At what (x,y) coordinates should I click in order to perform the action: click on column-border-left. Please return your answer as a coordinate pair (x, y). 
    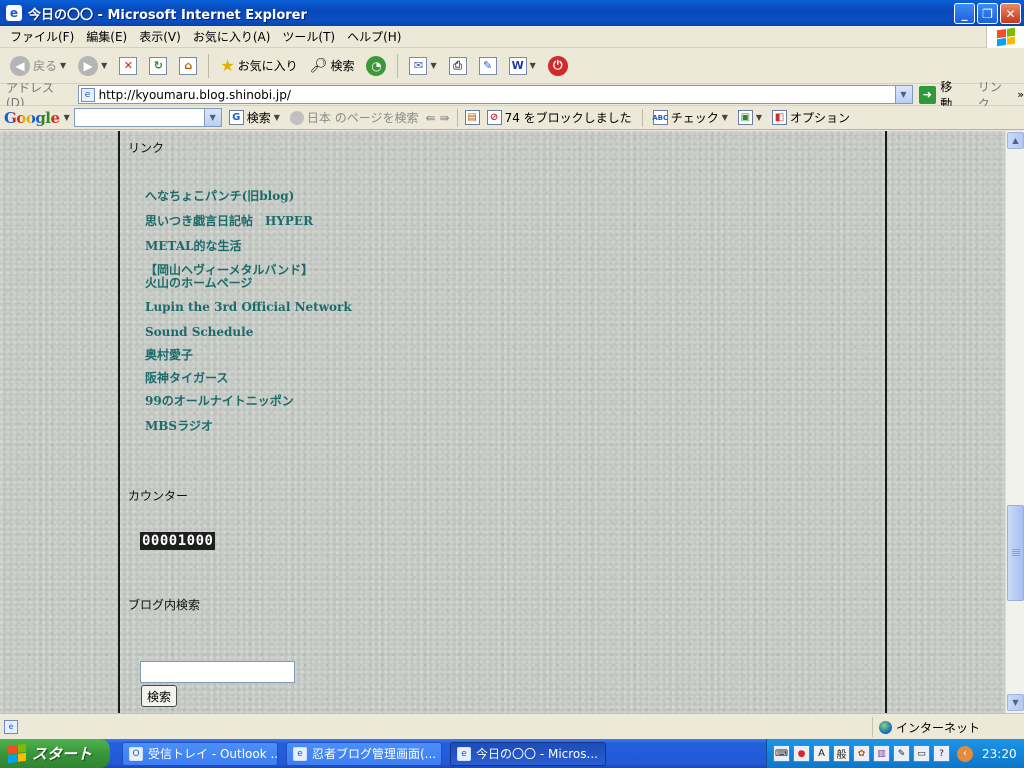
    Looking at the image, I should click on (119, 422).